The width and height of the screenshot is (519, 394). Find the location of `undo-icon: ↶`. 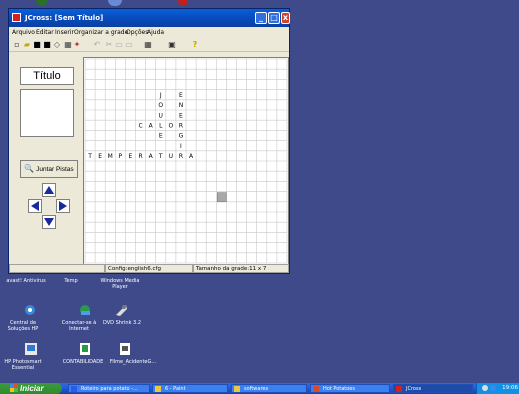

undo-icon: ↶ is located at coordinates (97, 44).